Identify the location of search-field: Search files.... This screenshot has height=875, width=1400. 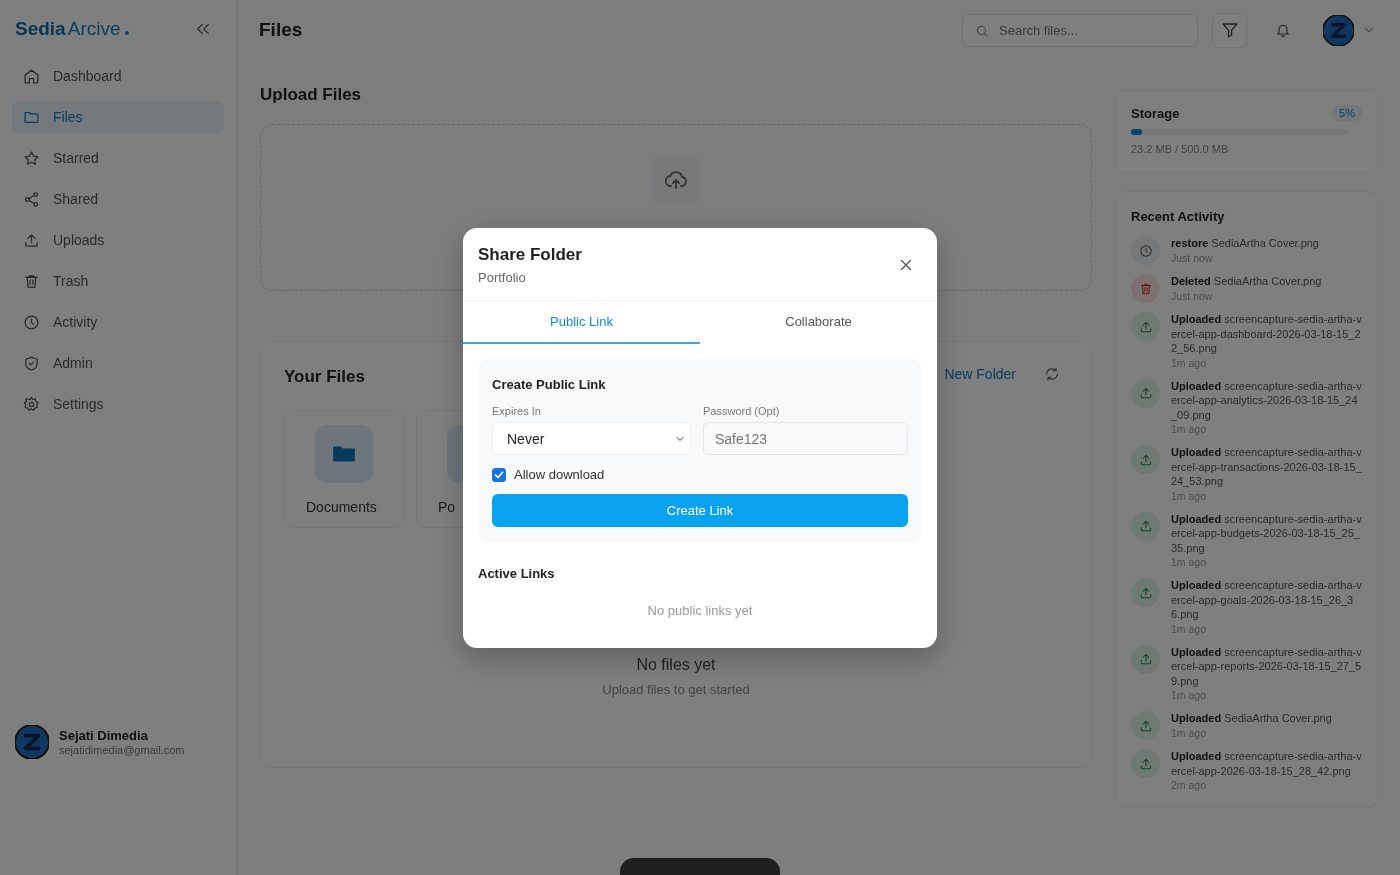
(1080, 30).